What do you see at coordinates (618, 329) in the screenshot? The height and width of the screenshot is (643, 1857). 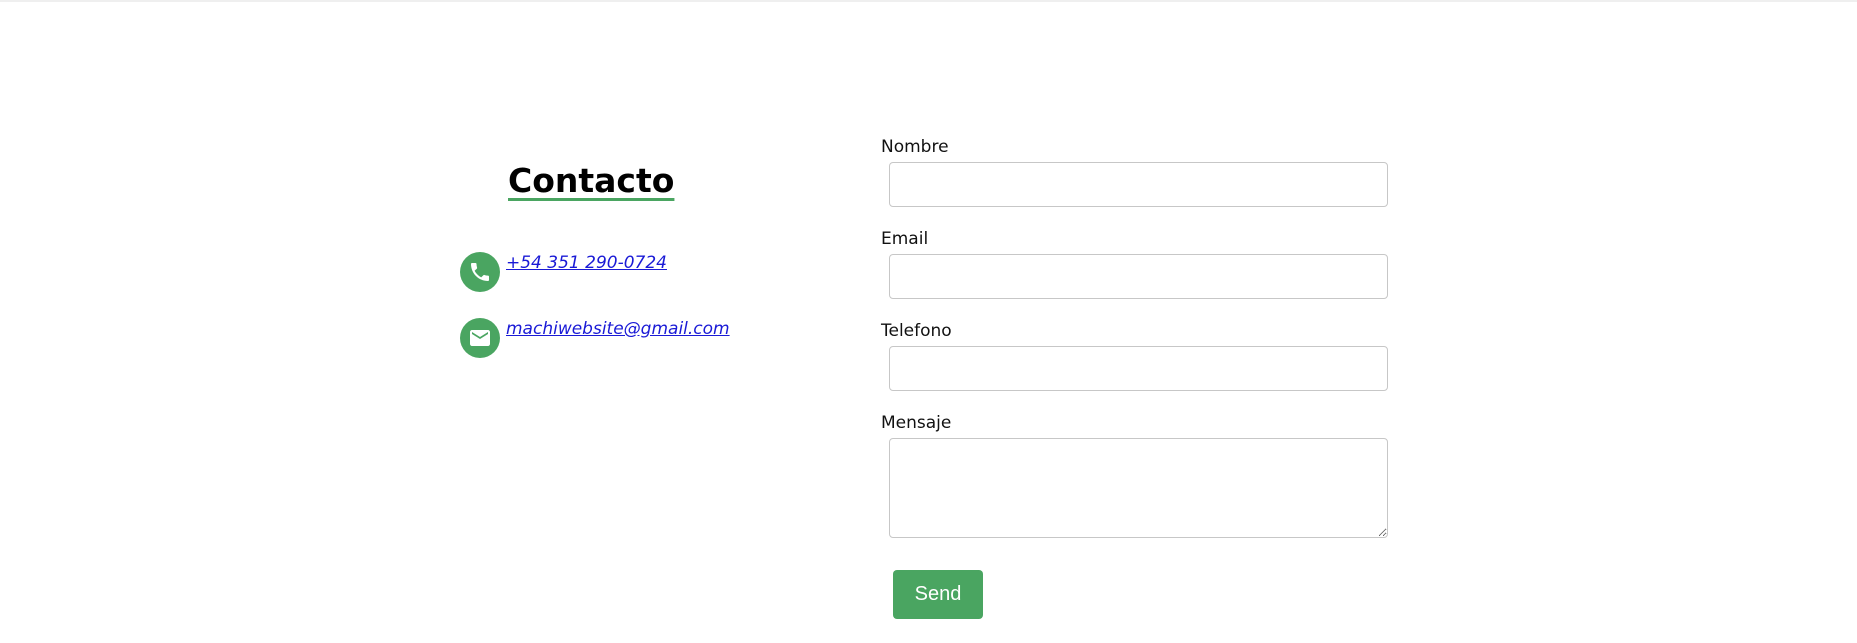 I see `email-link: machiwebsite@gmail.com` at bounding box center [618, 329].